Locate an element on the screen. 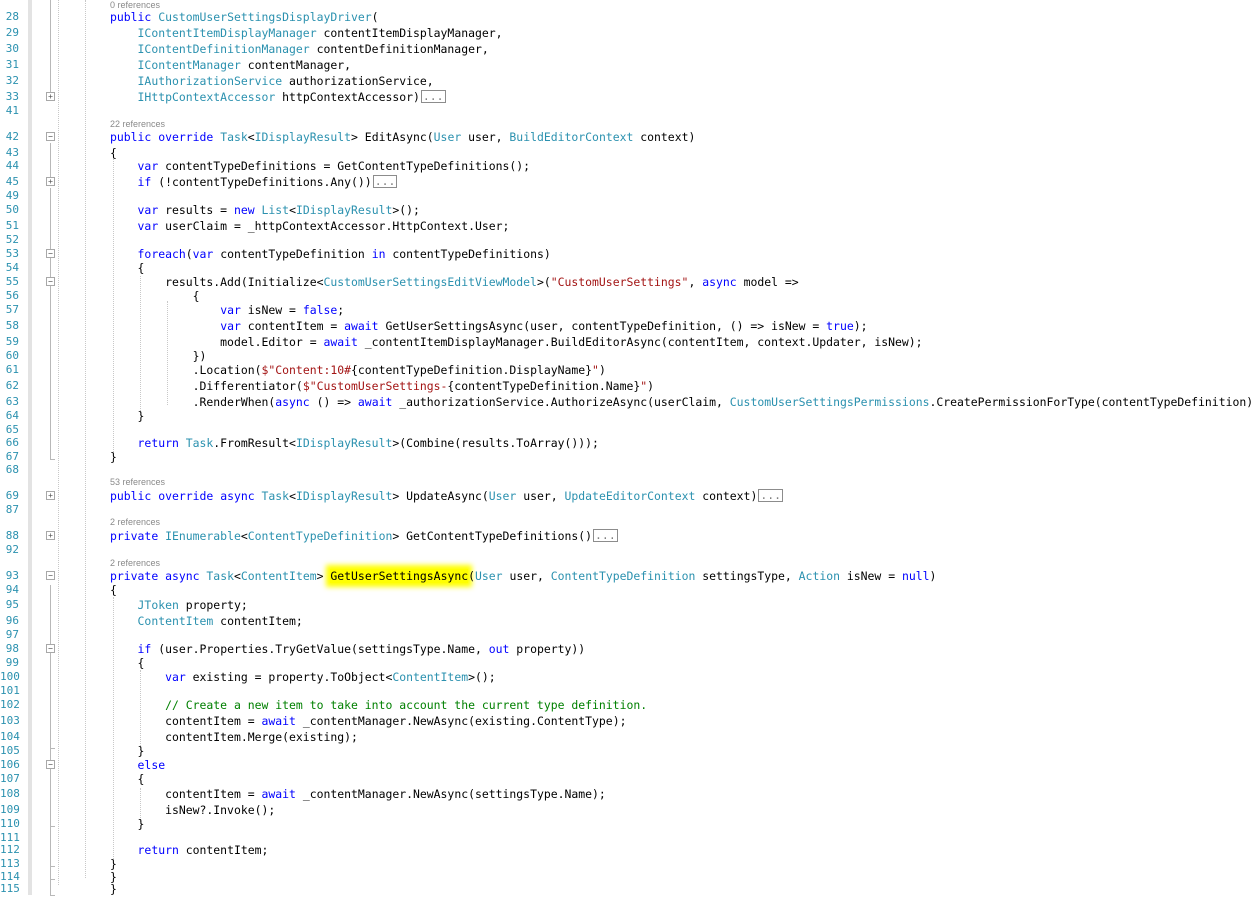 The width and height of the screenshot is (1254, 899). line-number: 49 is located at coordinates (12, 195).